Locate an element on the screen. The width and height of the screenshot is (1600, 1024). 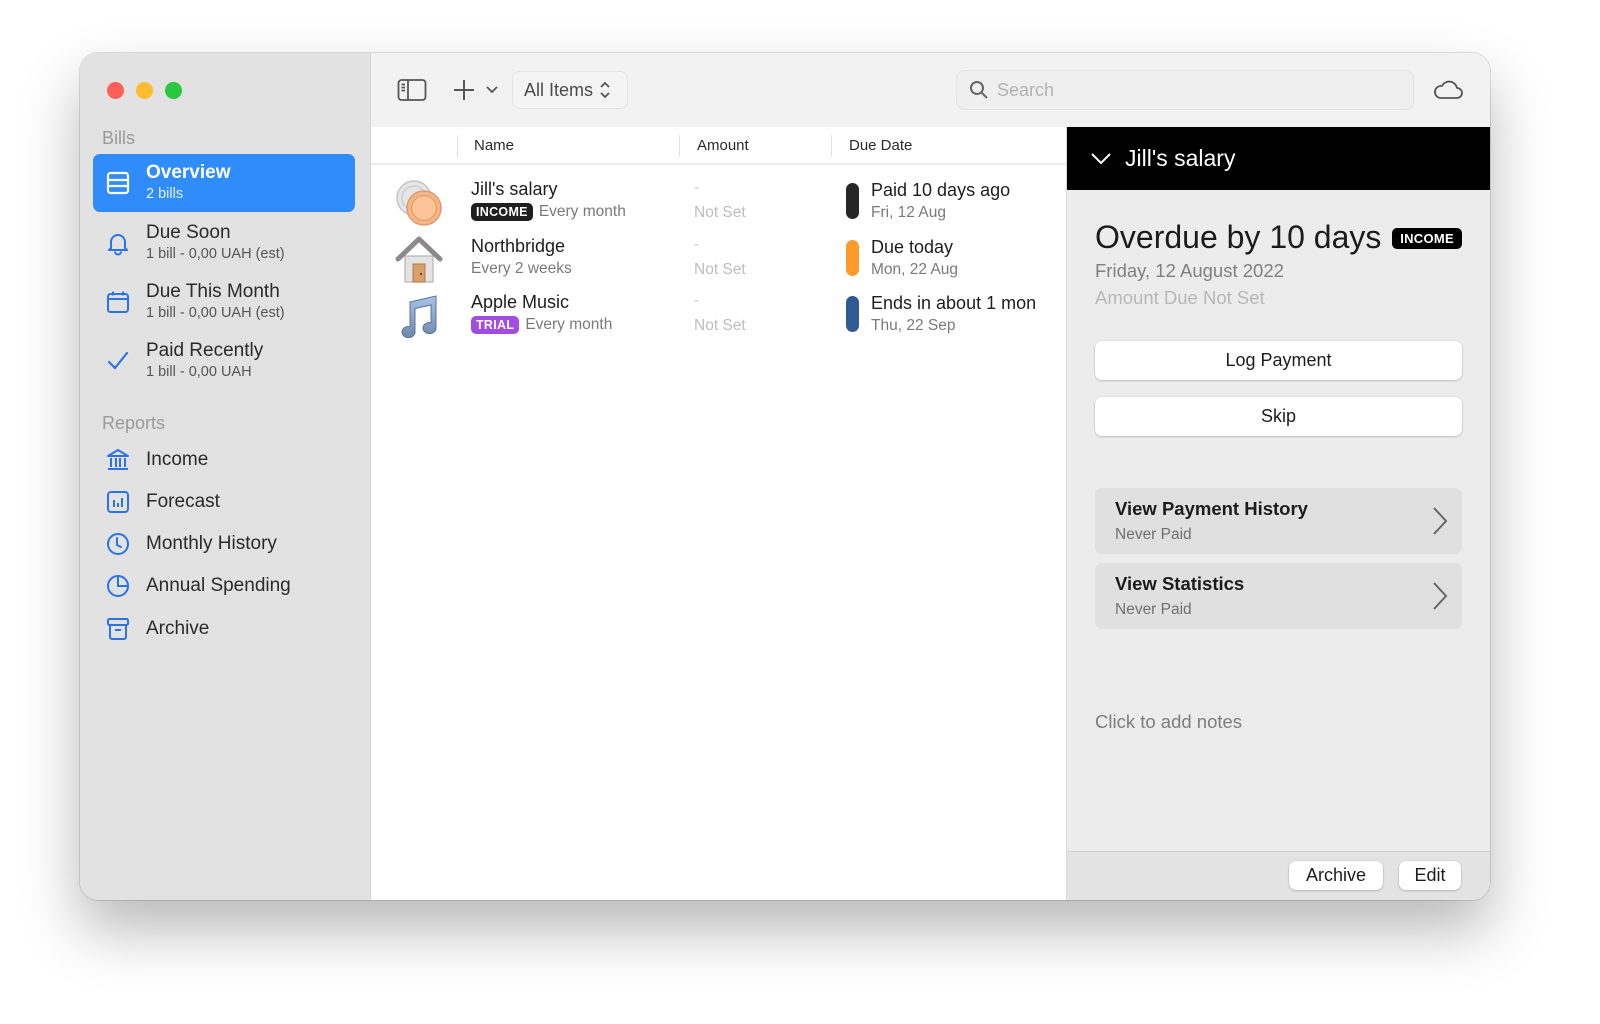
pie-chart-icon is located at coordinates (118, 586).